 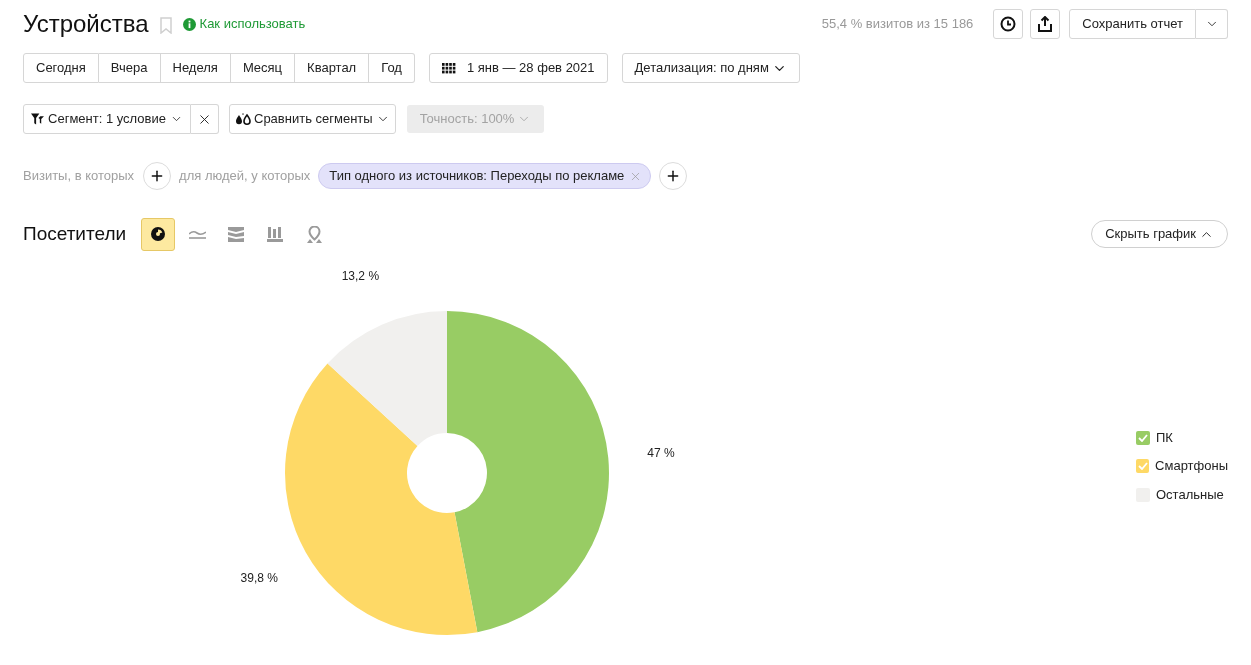 I want to click on help-link: Как использовать, so click(x=252, y=24).